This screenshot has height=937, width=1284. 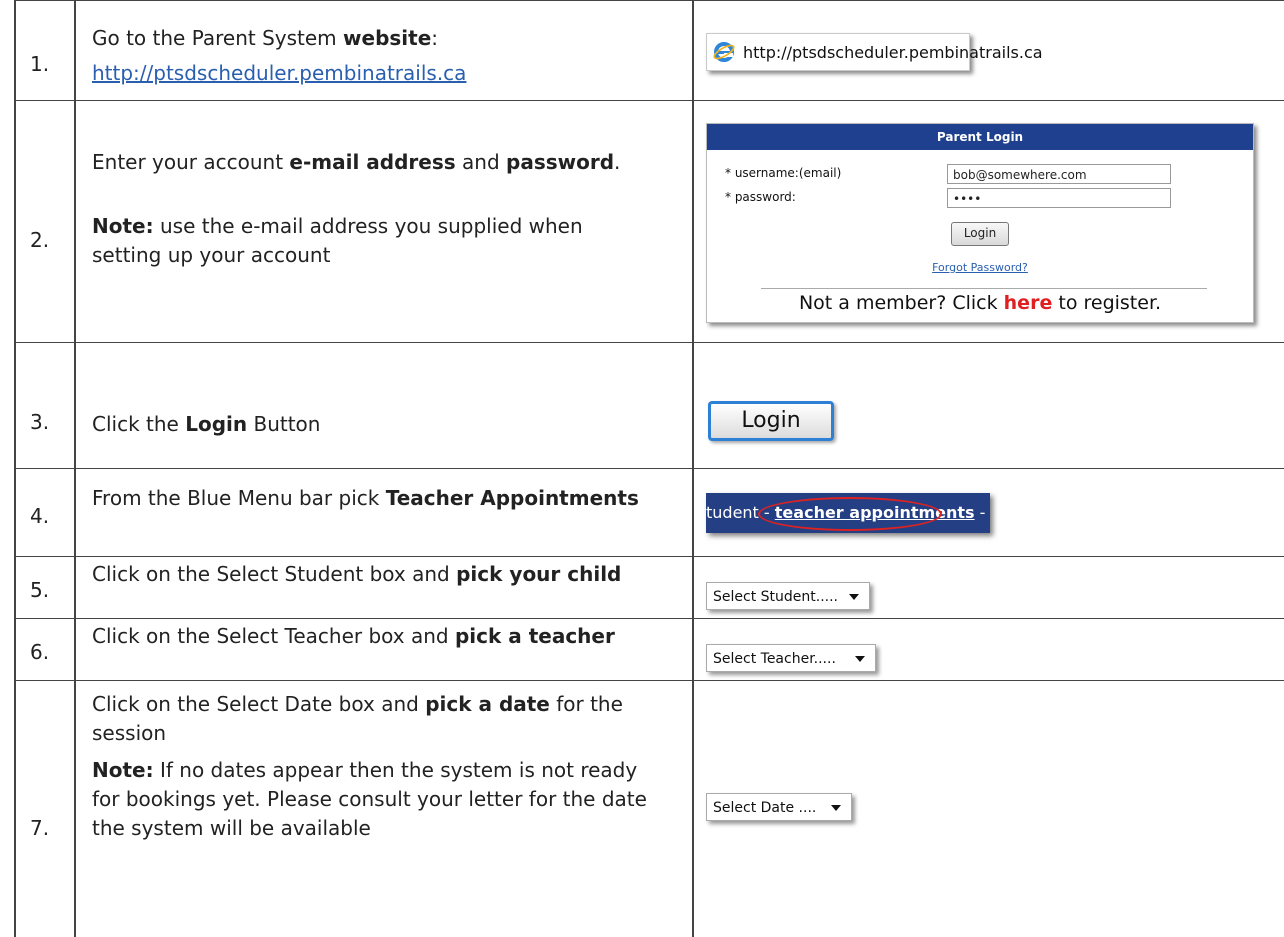 What do you see at coordinates (1107, 303) in the screenshot?
I see `register-text: to register.` at bounding box center [1107, 303].